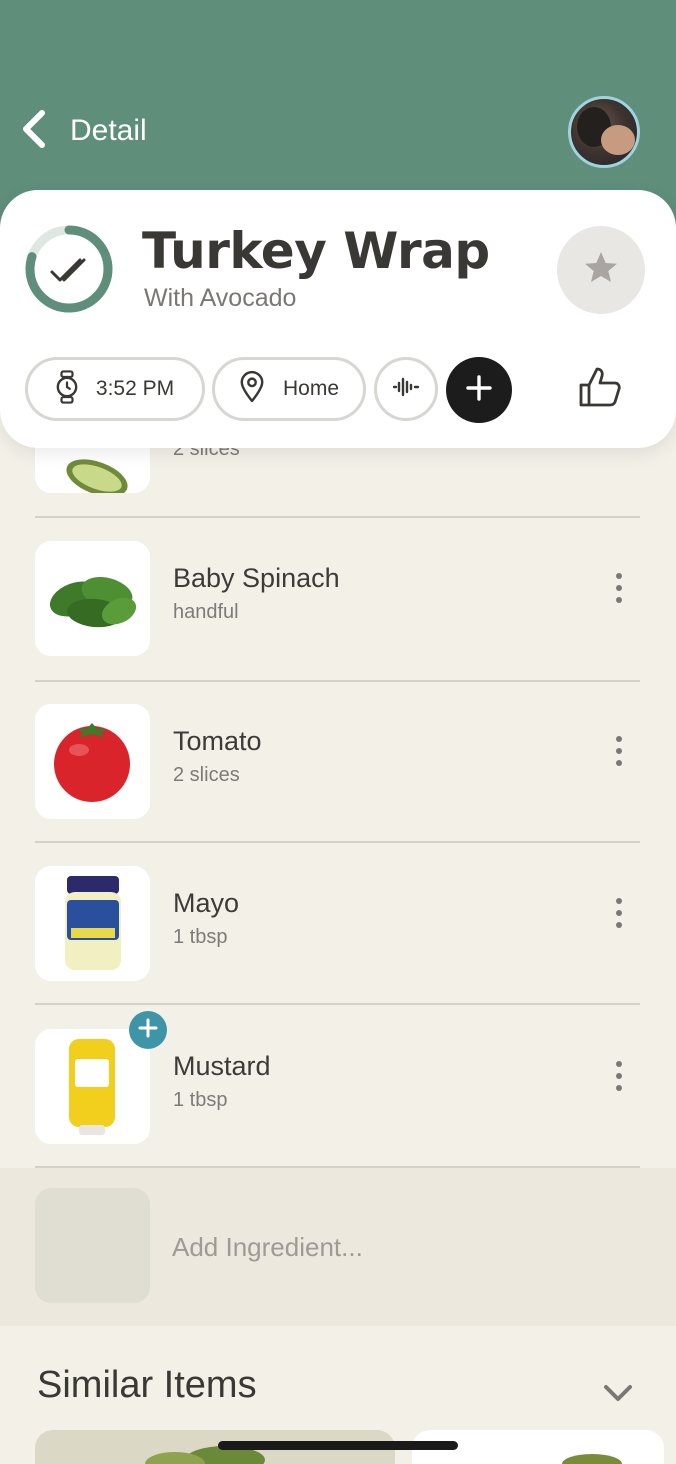 Image resolution: width=676 pixels, height=1464 pixels. Describe the element at coordinates (147, 1385) in the screenshot. I see `similar-items-heading: Similar Items` at that location.